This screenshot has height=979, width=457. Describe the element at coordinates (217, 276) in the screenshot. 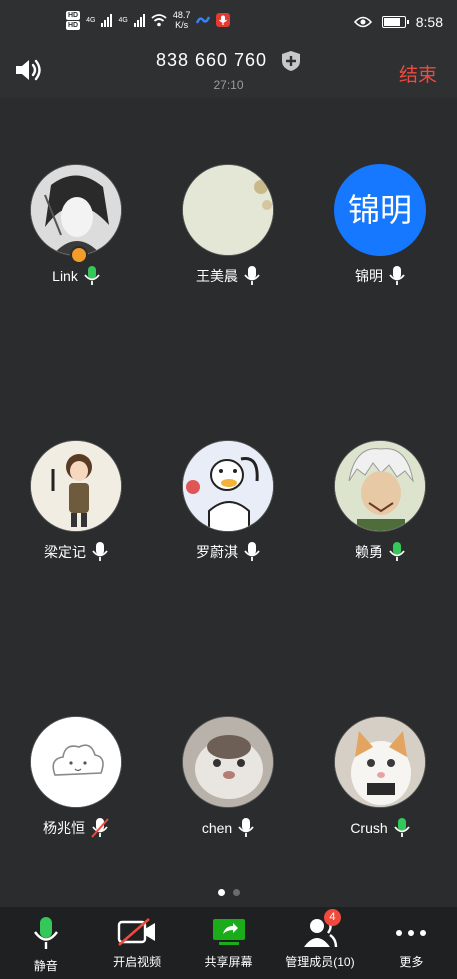

I see `participant-name: 王美晨` at that location.